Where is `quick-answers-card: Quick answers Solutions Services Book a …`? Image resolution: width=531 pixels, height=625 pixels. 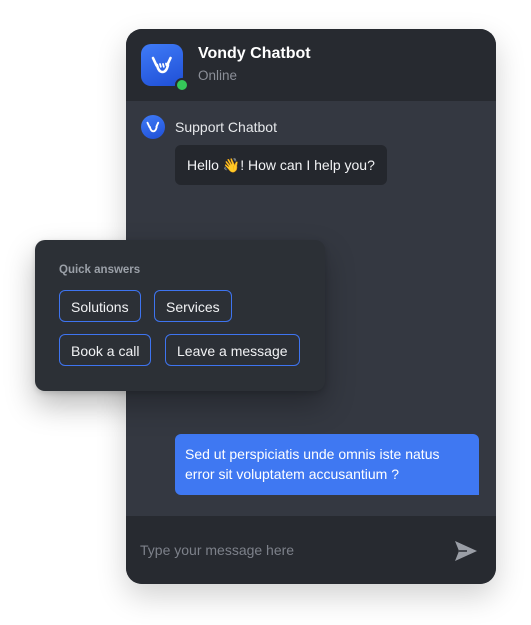 quick-answers-card: Quick answers Solutions Services Book a … is located at coordinates (180, 315).